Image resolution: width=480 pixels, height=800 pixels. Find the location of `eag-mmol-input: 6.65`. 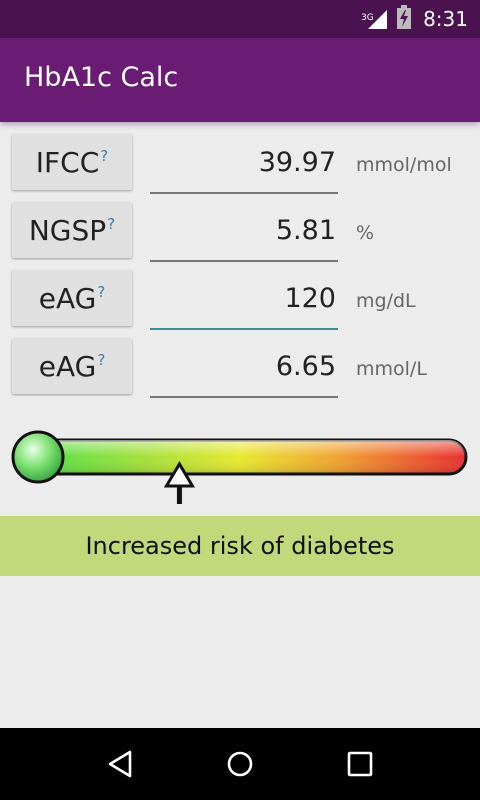

eag-mmol-input: 6.65 is located at coordinates (244, 369).